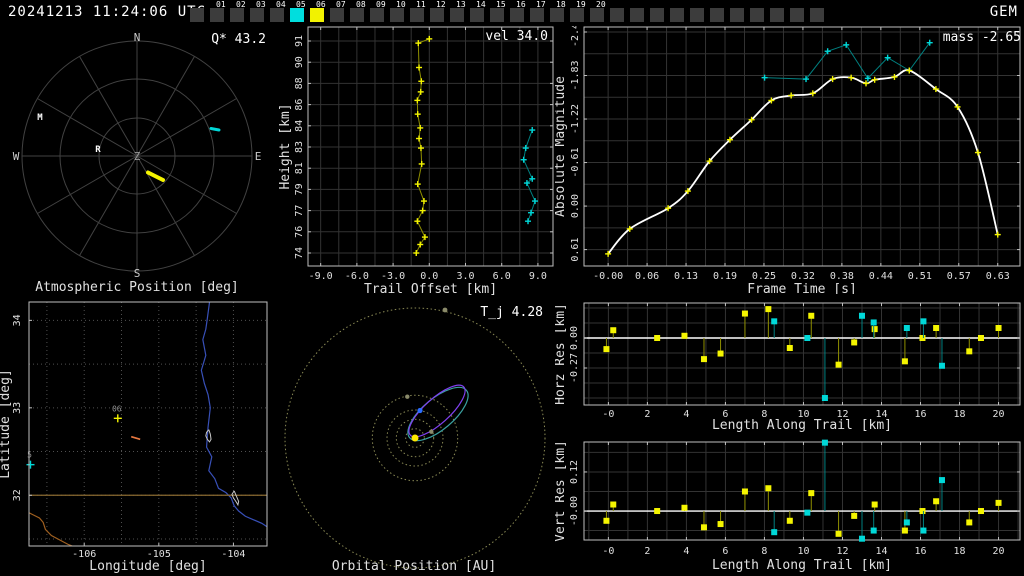 This screenshot has height=576, width=1024. I want to click on x-tick-label: -3.0, so click(393, 276).